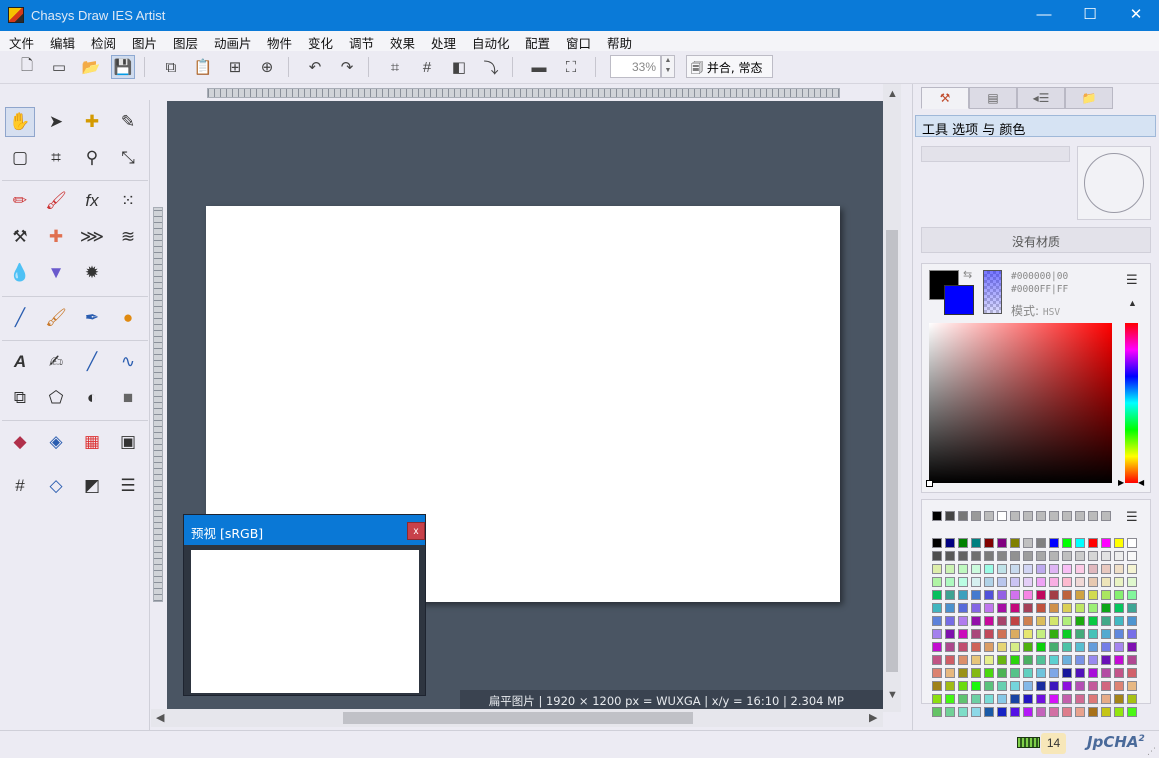 The height and width of the screenshot is (758, 1159). What do you see at coordinates (304, 605) in the screenshot?
I see `preview-window: 预视 [sRGB] x` at bounding box center [304, 605].